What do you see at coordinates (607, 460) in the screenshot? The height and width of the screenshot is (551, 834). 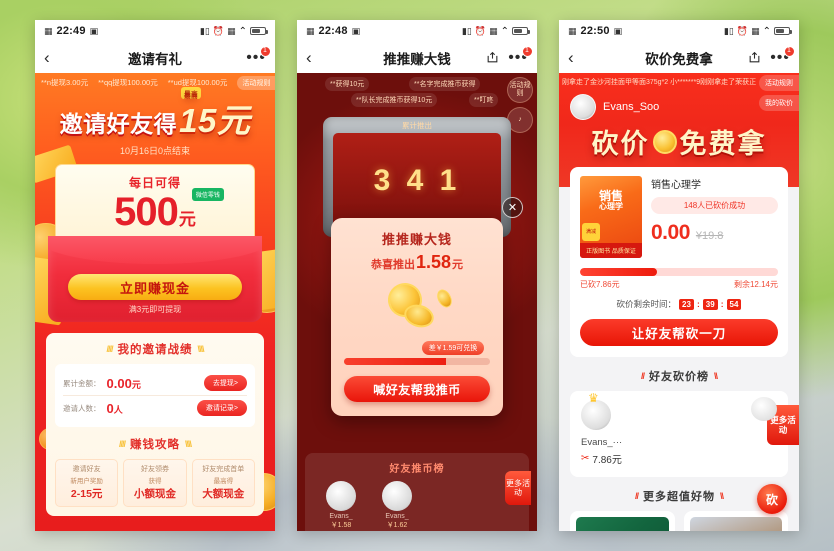 I see `friend-amount: 7.86元` at bounding box center [607, 460].